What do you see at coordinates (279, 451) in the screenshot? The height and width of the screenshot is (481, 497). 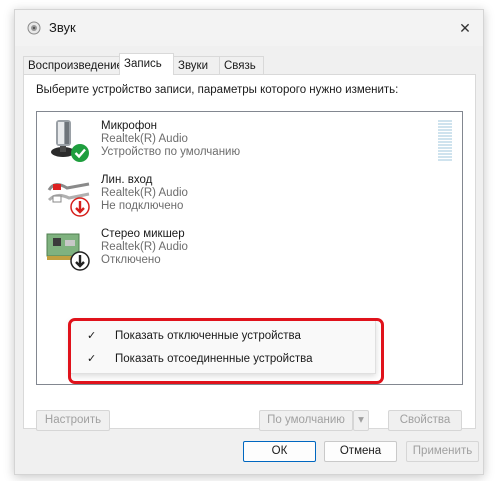 I see `ok-button: ОК` at bounding box center [279, 451].